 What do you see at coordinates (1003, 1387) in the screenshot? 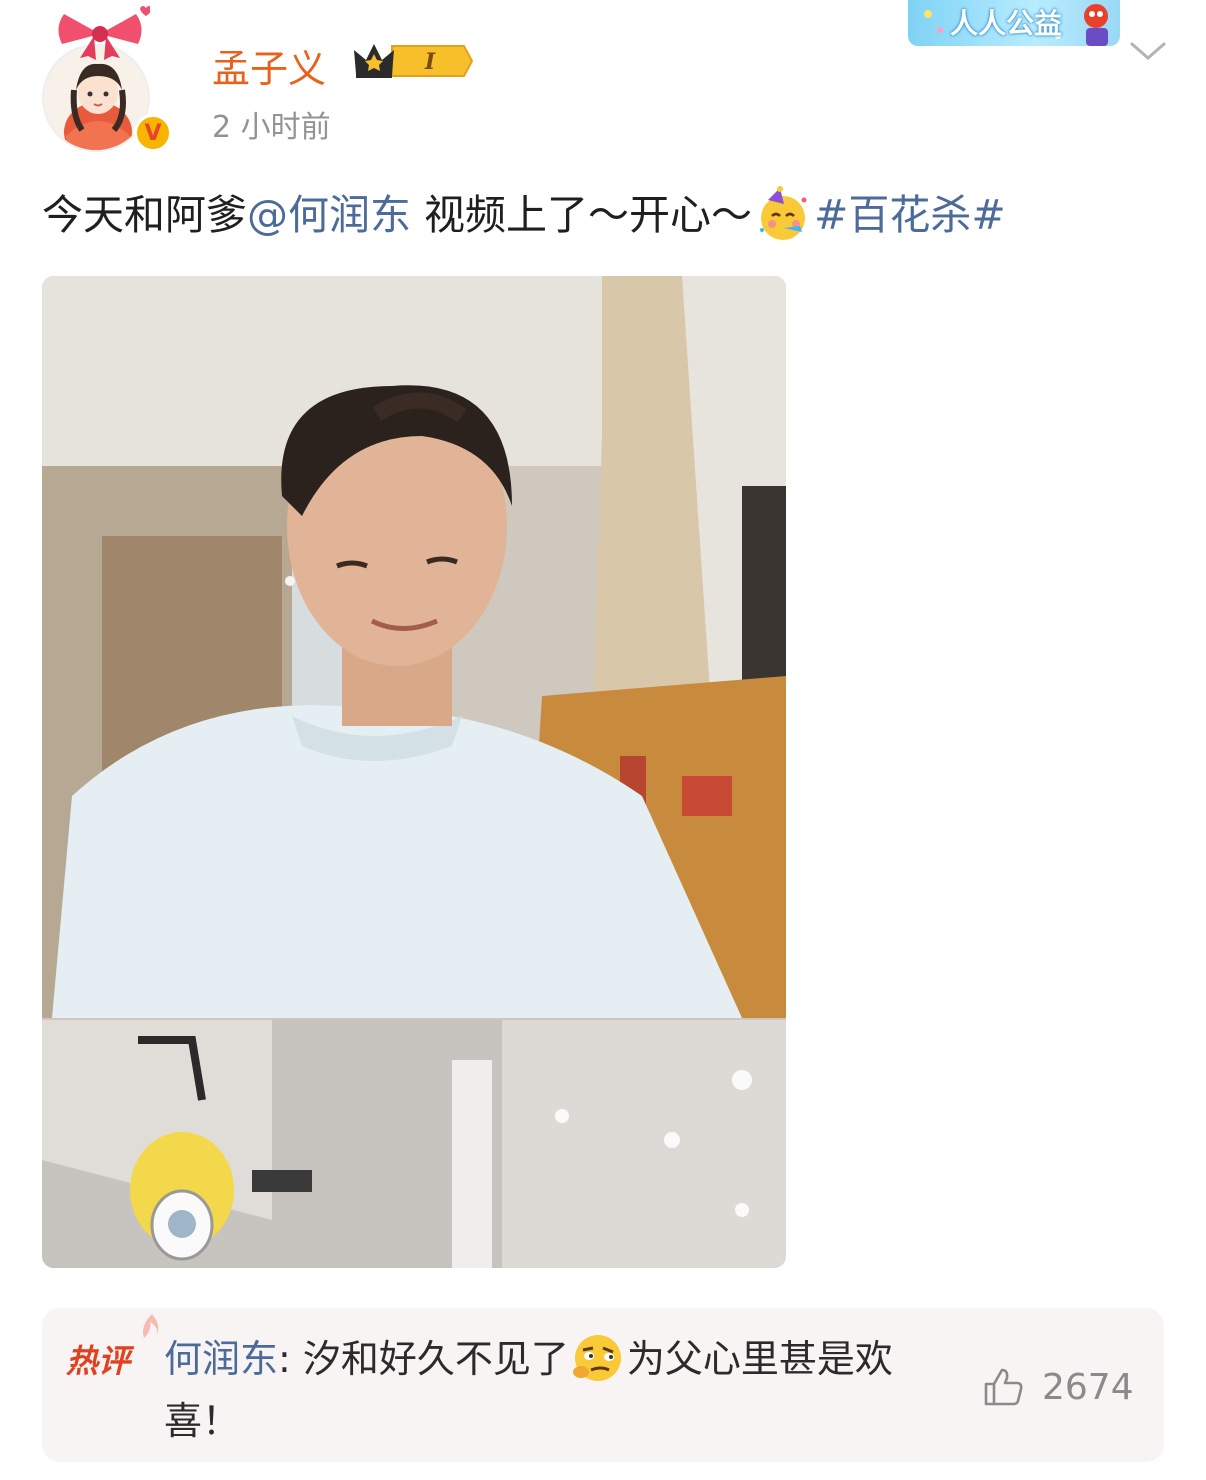
I see `thumbs-up-icon` at bounding box center [1003, 1387].